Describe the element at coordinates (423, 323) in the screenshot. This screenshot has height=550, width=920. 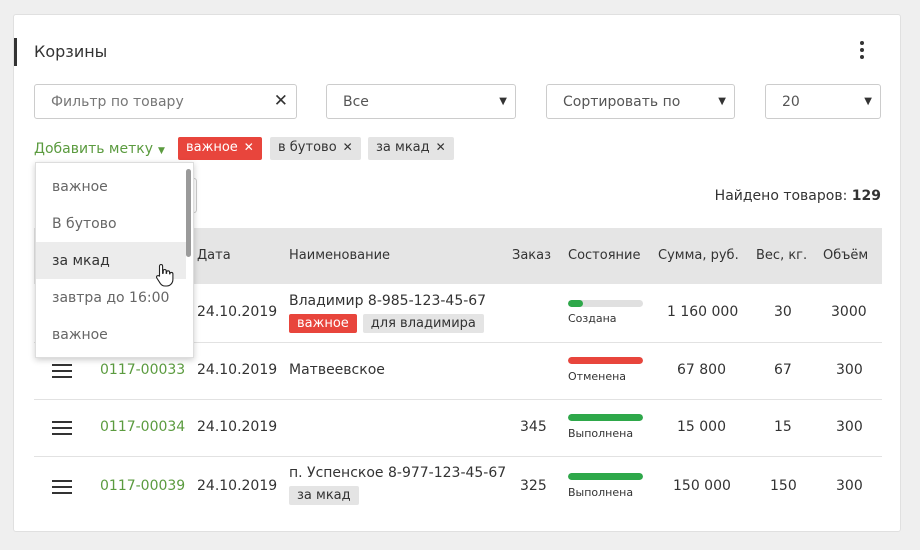
I see `row-tag: для владимира` at that location.